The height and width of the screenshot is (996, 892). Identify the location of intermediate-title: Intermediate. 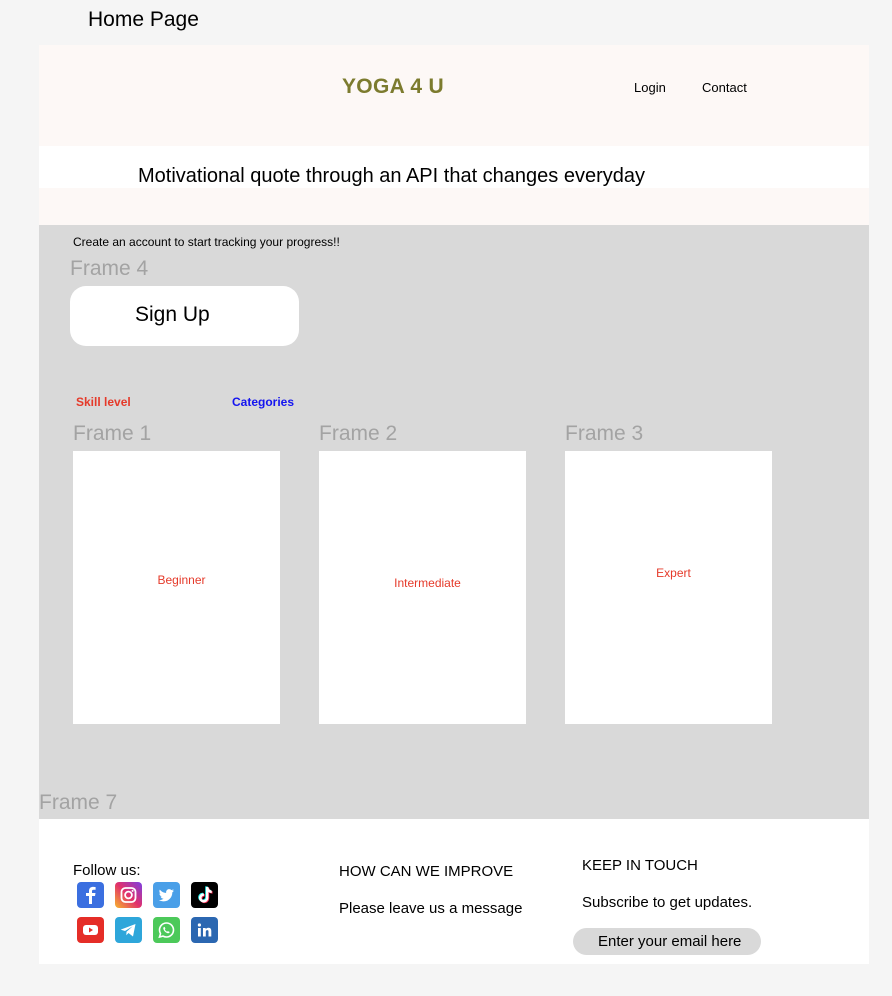
(427, 583).